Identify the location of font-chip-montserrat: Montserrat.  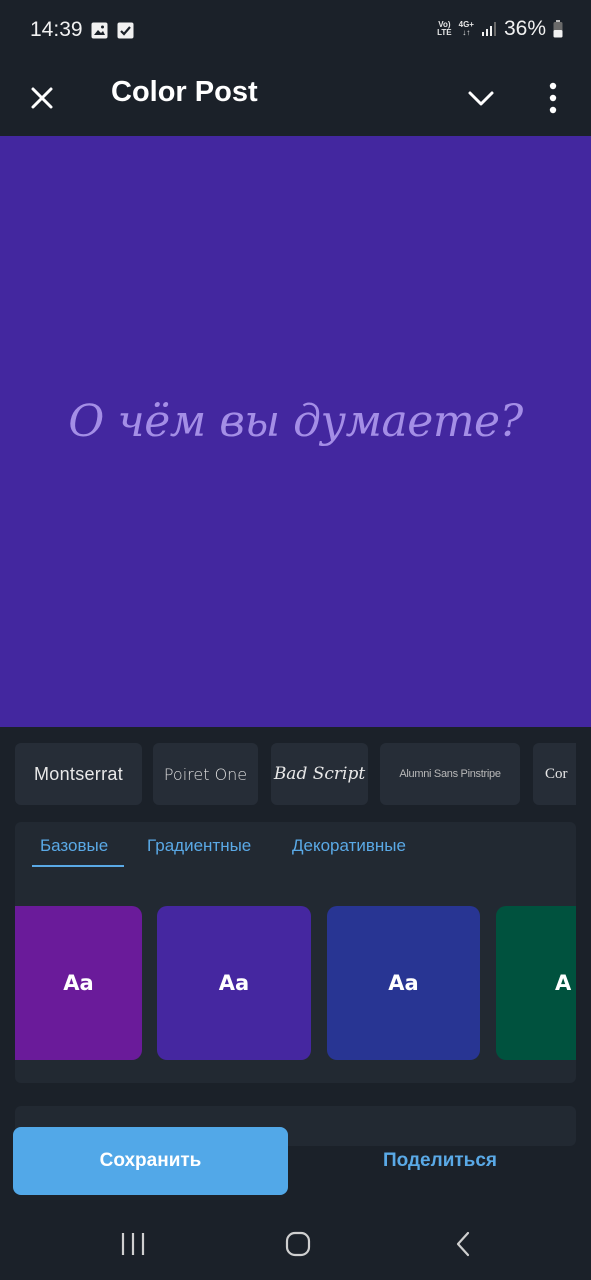
(78, 774).